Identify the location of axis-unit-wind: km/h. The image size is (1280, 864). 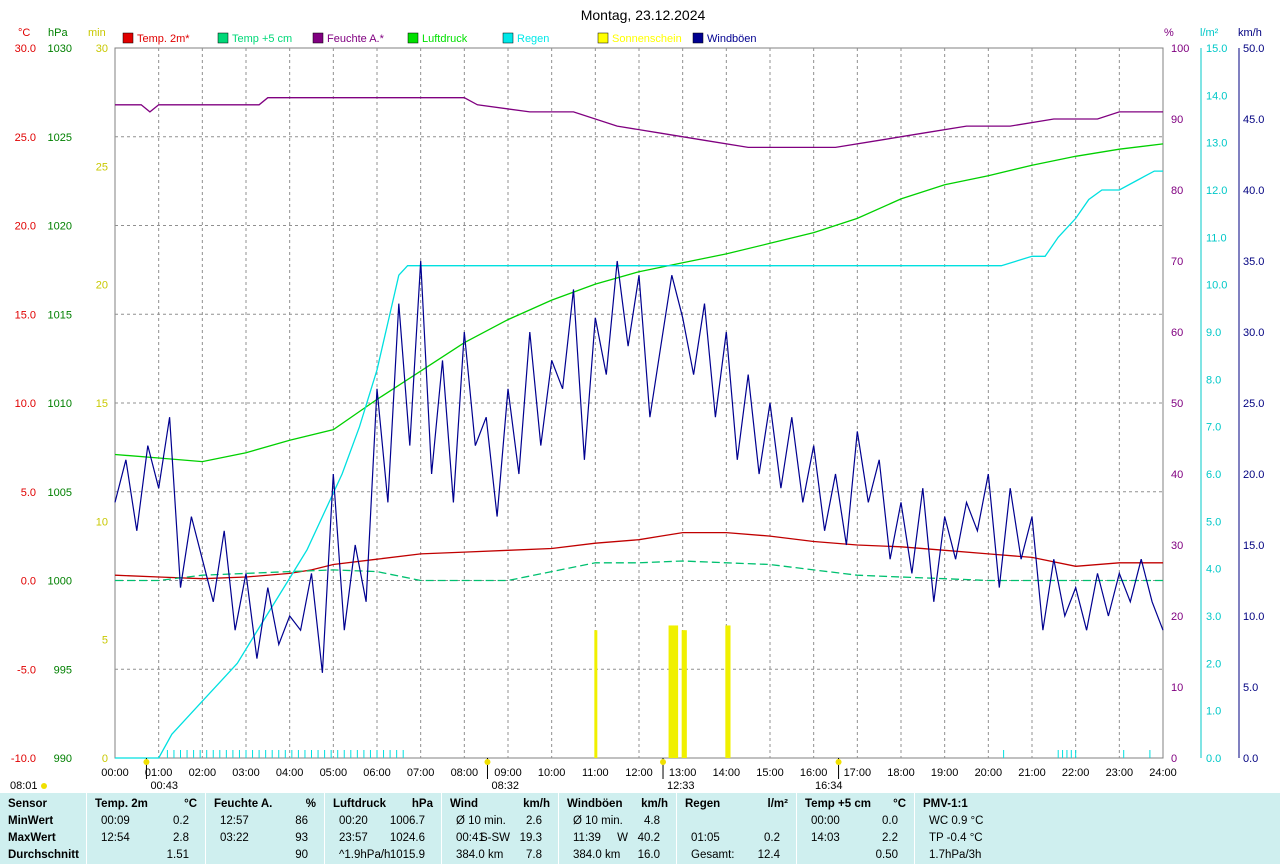
(1250, 33).